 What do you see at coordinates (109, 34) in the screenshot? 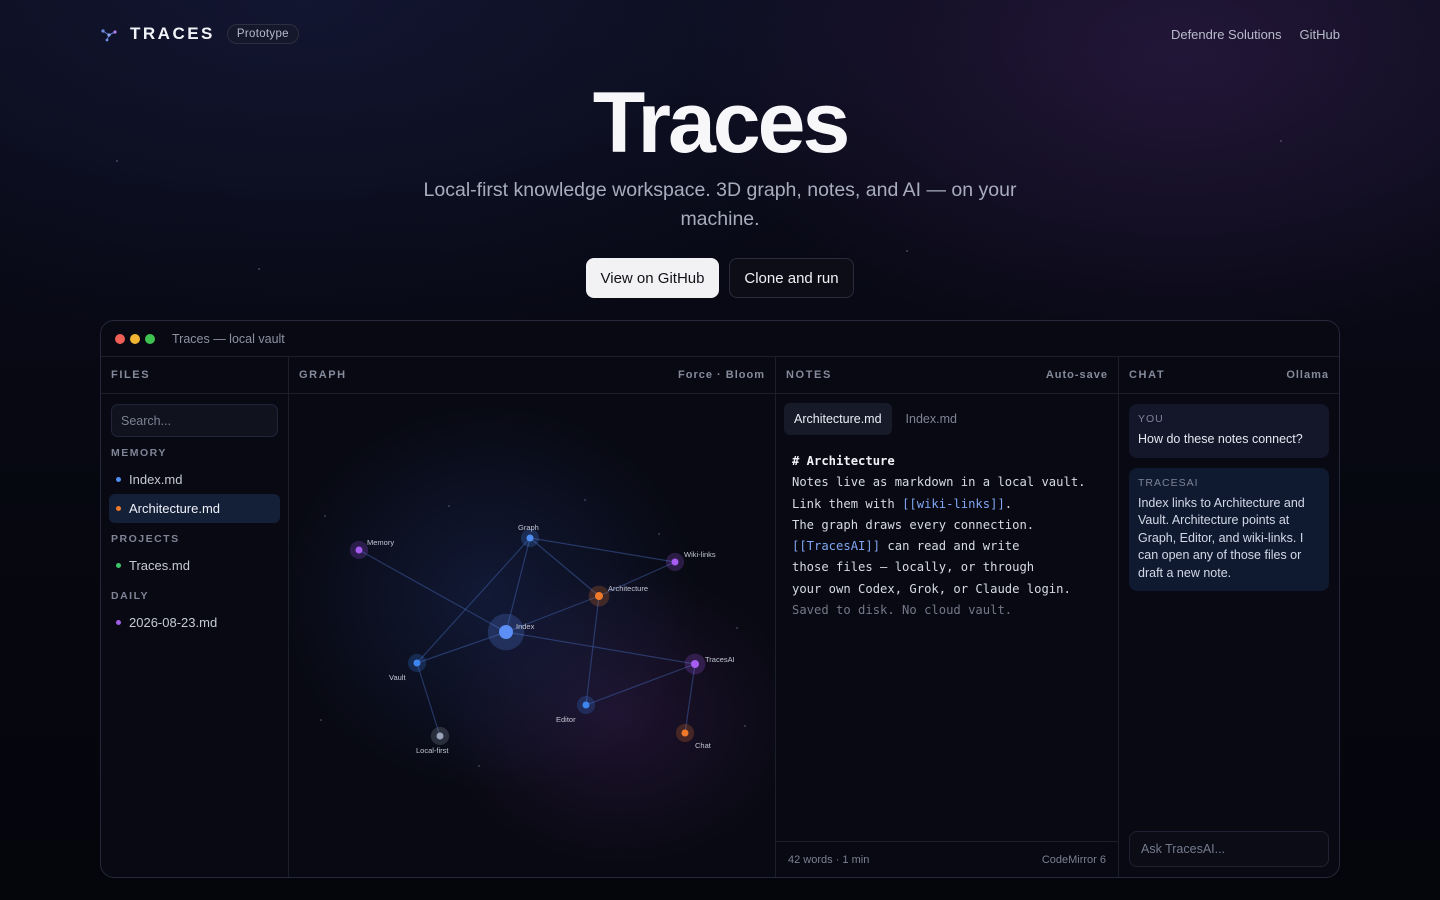
I see `traces-logo-icon` at bounding box center [109, 34].